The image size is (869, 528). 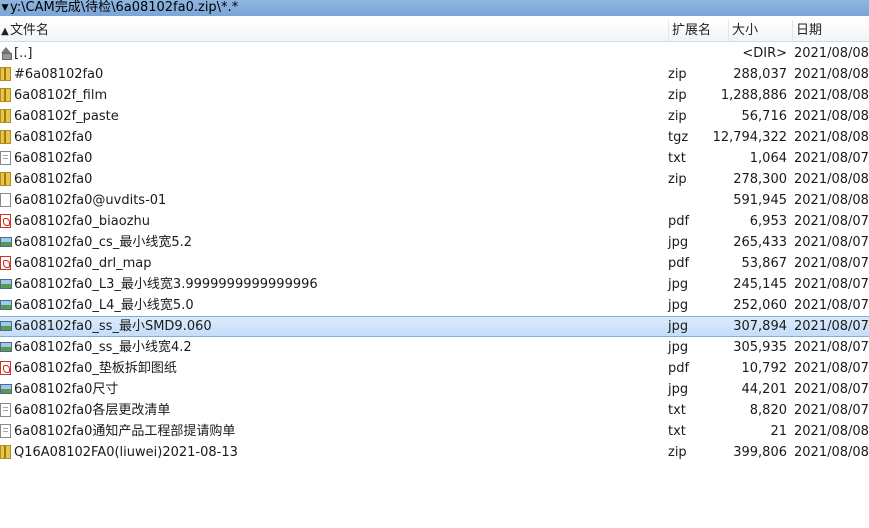 I want to click on file-row: 6a08102fa0各层更改清单 txt 8,820 2021/08/07, so click(x=434, y=410).